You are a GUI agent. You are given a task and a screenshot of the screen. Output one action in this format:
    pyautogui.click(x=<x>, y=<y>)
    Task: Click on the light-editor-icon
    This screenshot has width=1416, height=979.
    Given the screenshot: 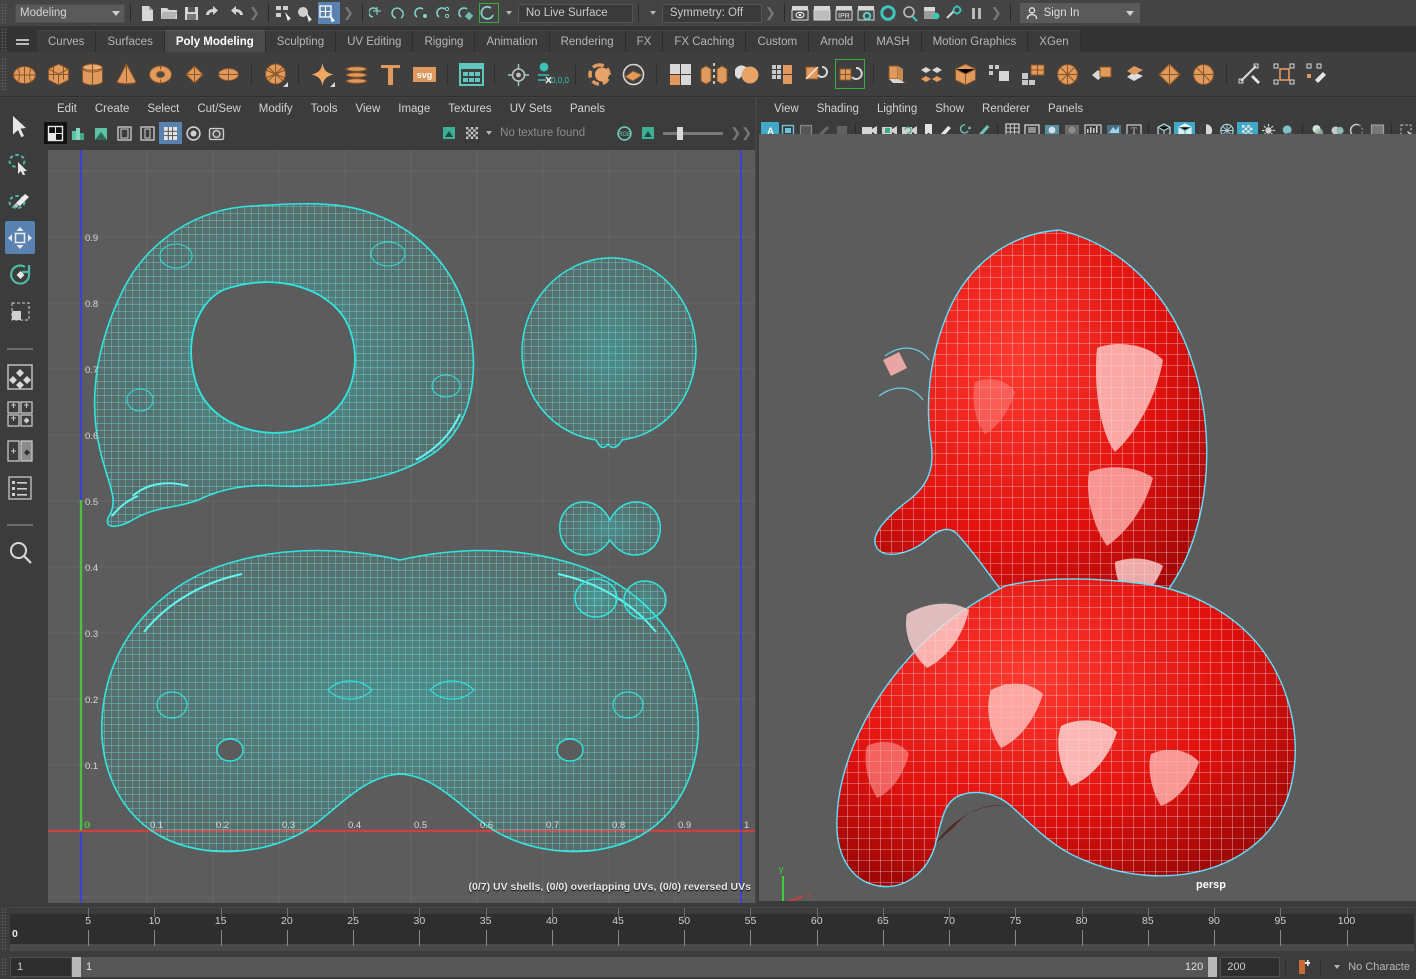 What is the action you would take?
    pyautogui.click(x=955, y=13)
    